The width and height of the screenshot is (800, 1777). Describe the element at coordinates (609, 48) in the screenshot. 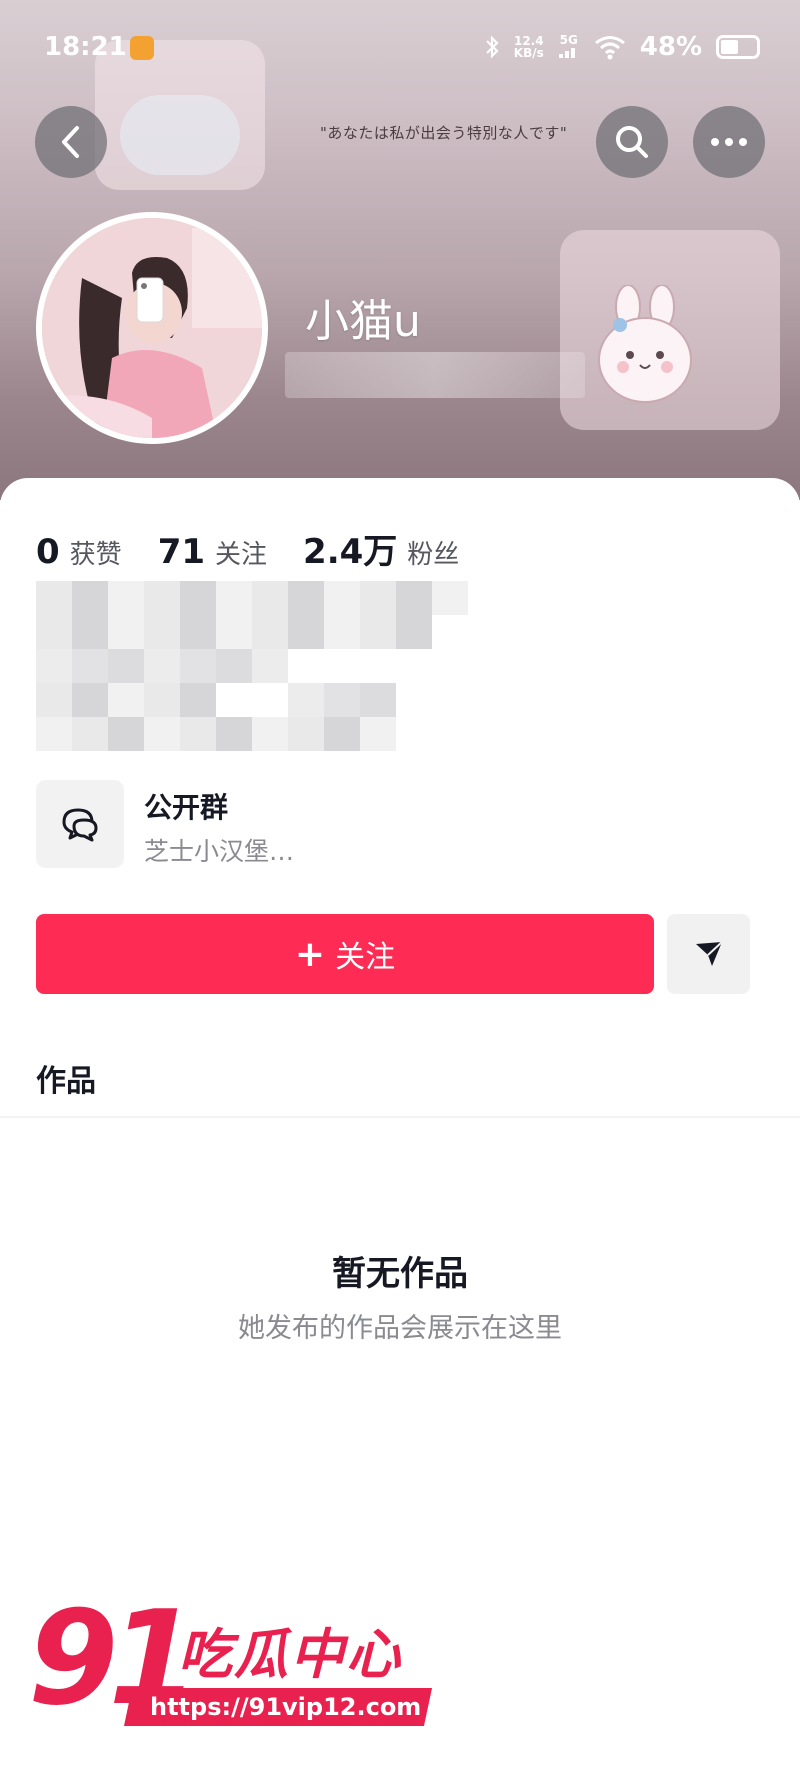

I see `wifi-icon` at that location.